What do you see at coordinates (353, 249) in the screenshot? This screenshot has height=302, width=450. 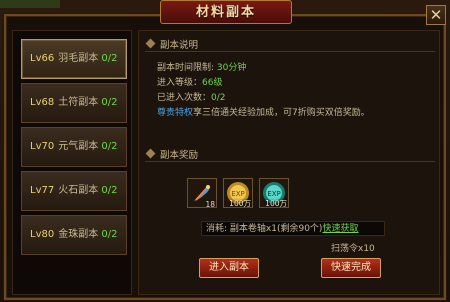 I see `sweep-token-count: 扫荡令x10` at bounding box center [353, 249].